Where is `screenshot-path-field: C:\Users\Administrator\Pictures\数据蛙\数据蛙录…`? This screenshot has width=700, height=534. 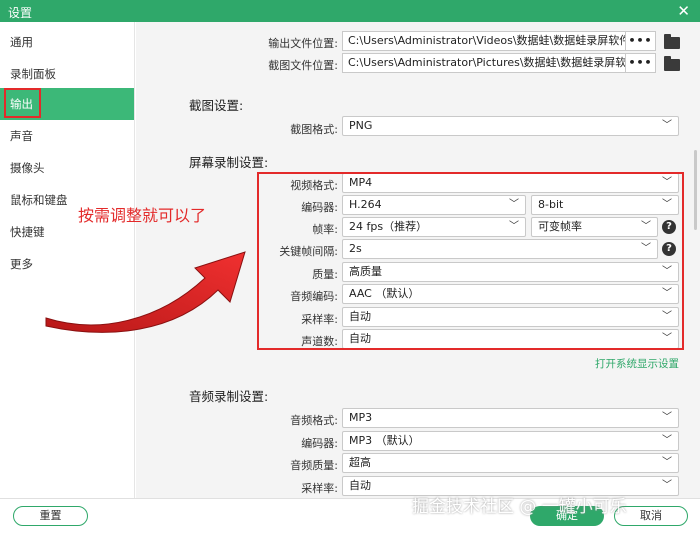 screenshot-path-field: C:\Users\Administrator\Pictures\数据蛙\数据蛙录… is located at coordinates (499, 63).